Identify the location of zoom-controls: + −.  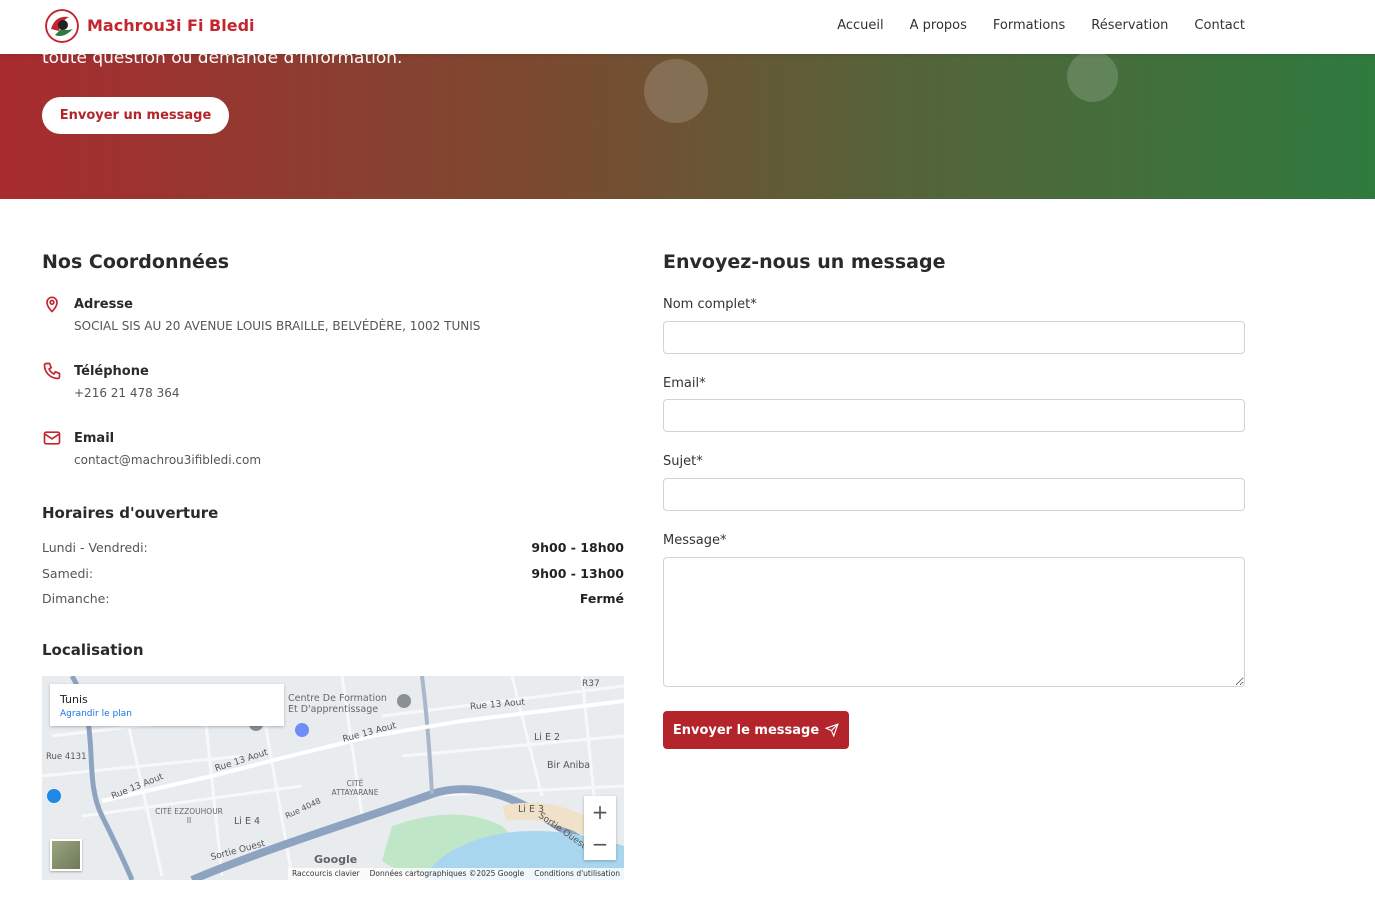
(600, 828).